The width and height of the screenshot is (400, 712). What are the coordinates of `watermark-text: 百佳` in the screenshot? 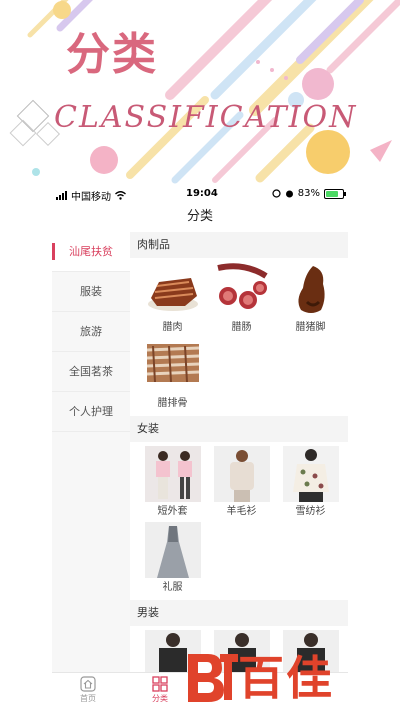 It's located at (286, 678).